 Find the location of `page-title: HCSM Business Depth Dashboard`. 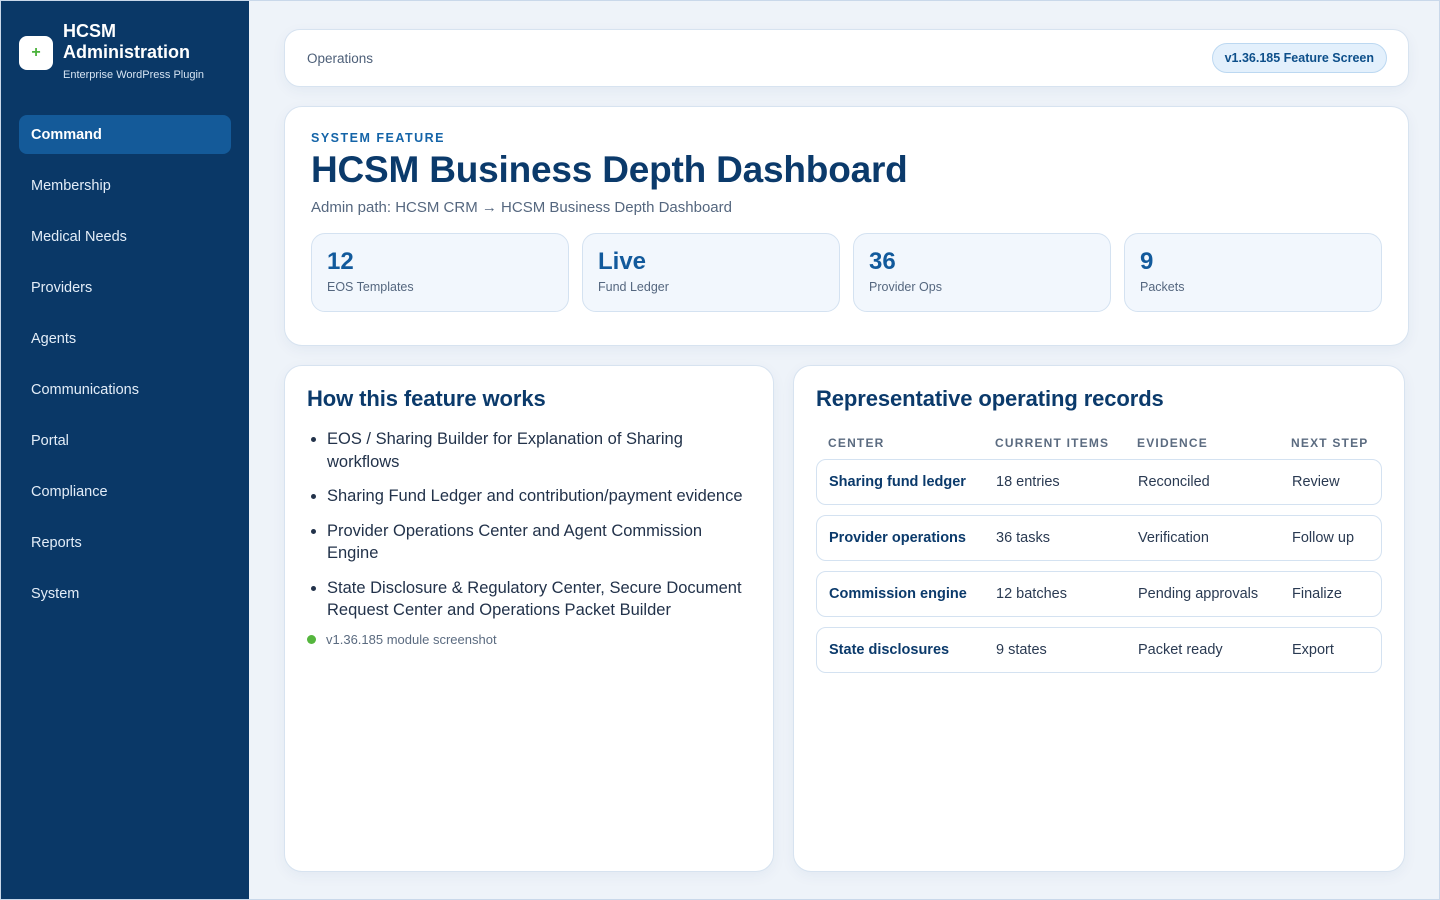

page-title: HCSM Business Depth Dashboard is located at coordinates (609, 169).